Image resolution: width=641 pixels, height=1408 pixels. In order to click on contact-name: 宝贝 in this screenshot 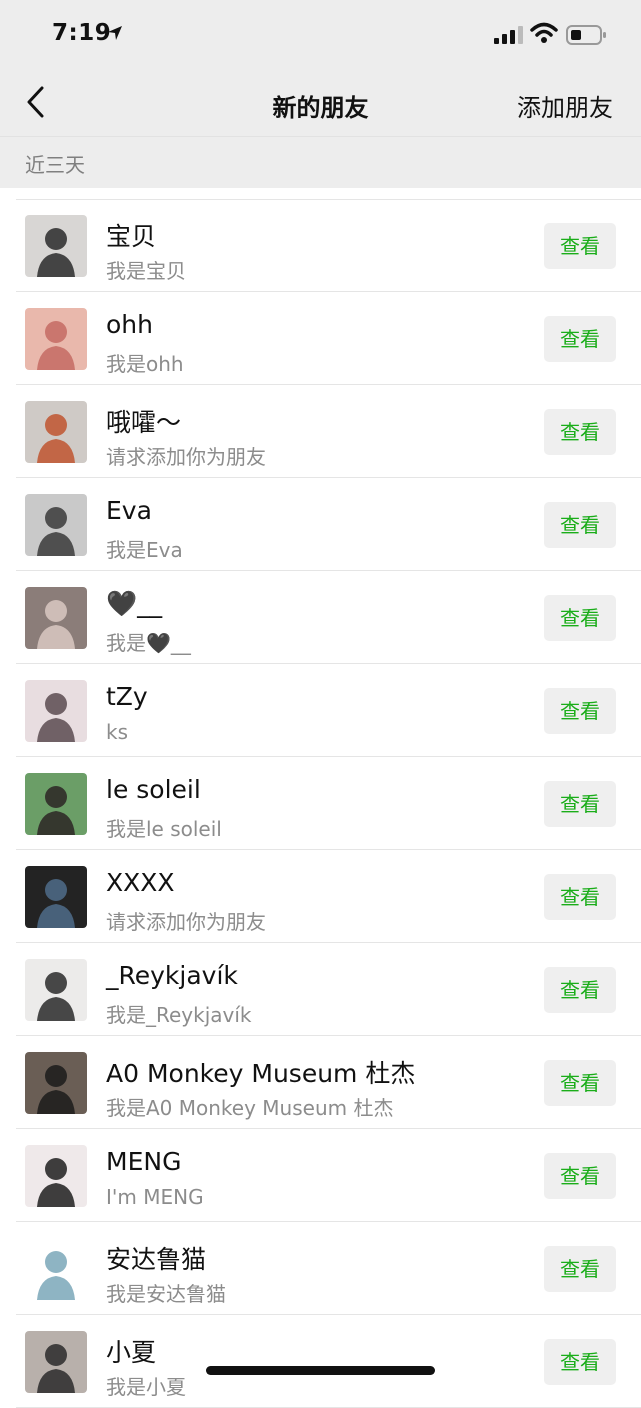, I will do `click(131, 236)`.